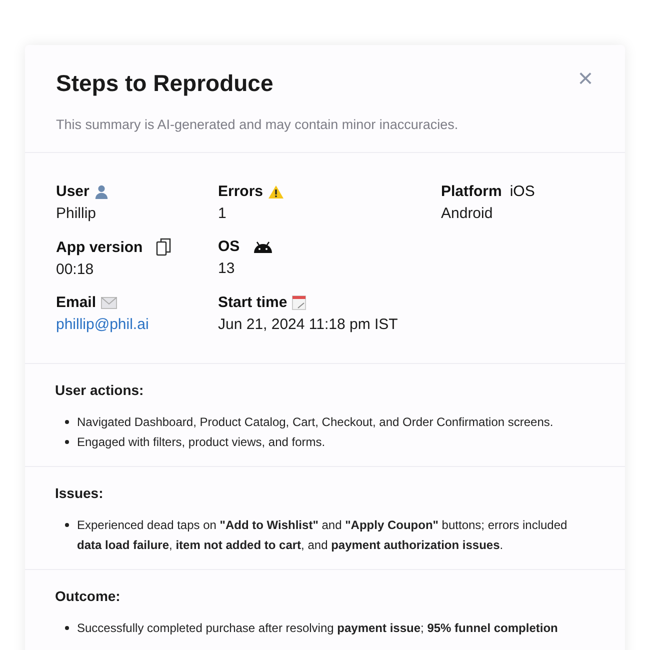 Image resolution: width=650 pixels, height=650 pixels. Describe the element at coordinates (99, 247) in the screenshot. I see `field-label: App version` at that location.